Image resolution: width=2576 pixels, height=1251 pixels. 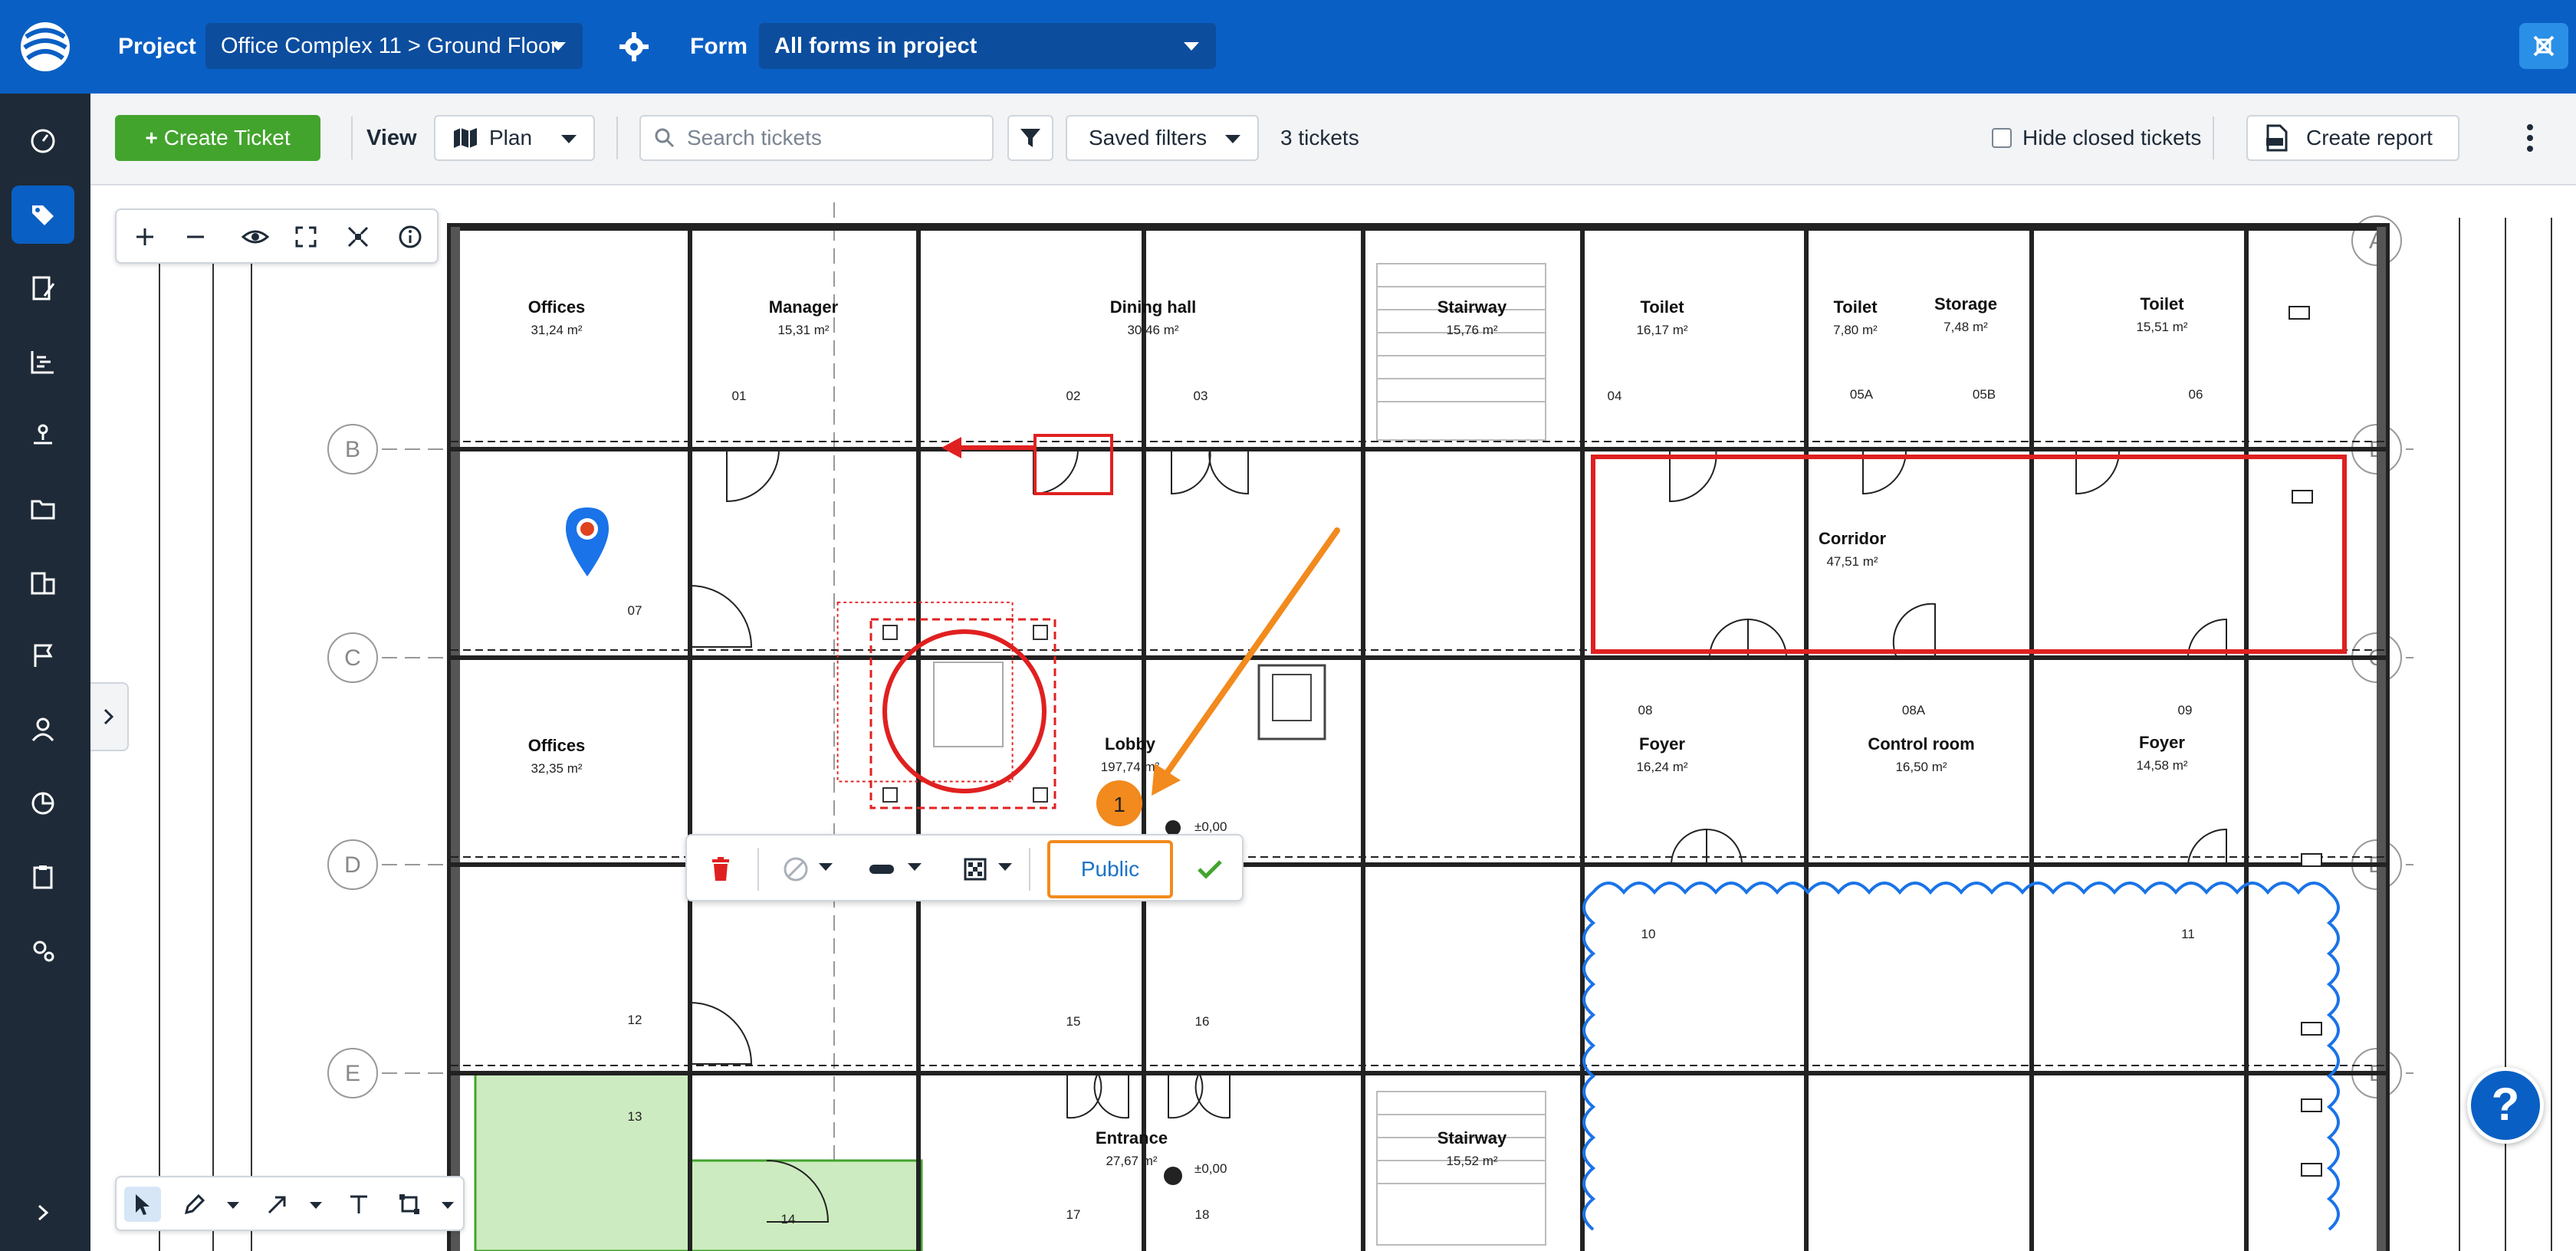 What do you see at coordinates (43, 215) in the screenshot?
I see `tickets-icon` at bounding box center [43, 215].